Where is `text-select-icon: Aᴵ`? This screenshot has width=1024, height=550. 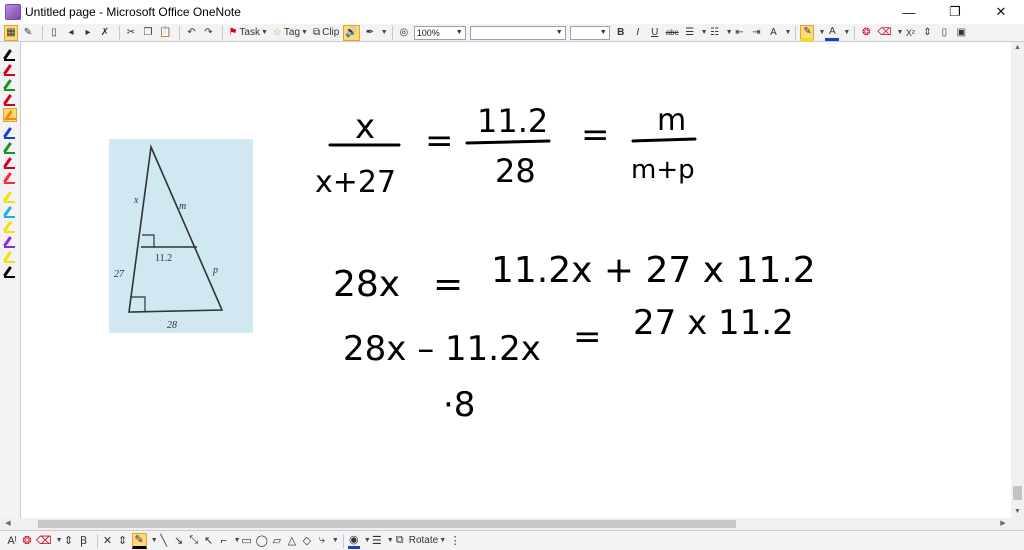 text-select-icon: Aᴵ is located at coordinates (12, 541).